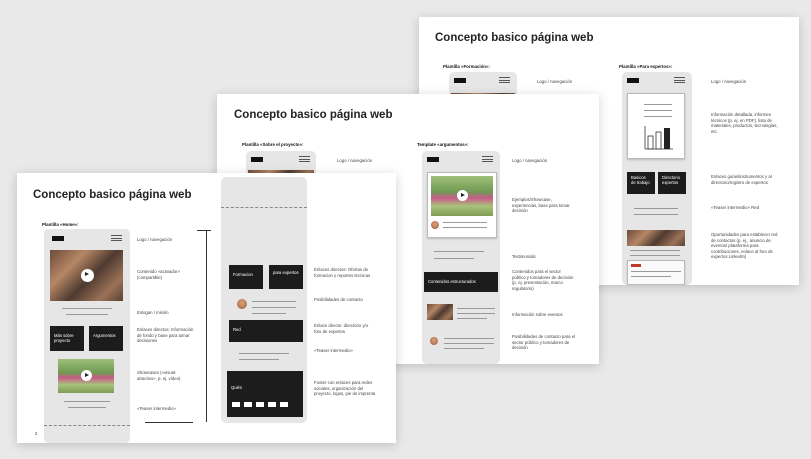 The image size is (811, 459). I want to click on footer-block: Quién, so click(265, 394).